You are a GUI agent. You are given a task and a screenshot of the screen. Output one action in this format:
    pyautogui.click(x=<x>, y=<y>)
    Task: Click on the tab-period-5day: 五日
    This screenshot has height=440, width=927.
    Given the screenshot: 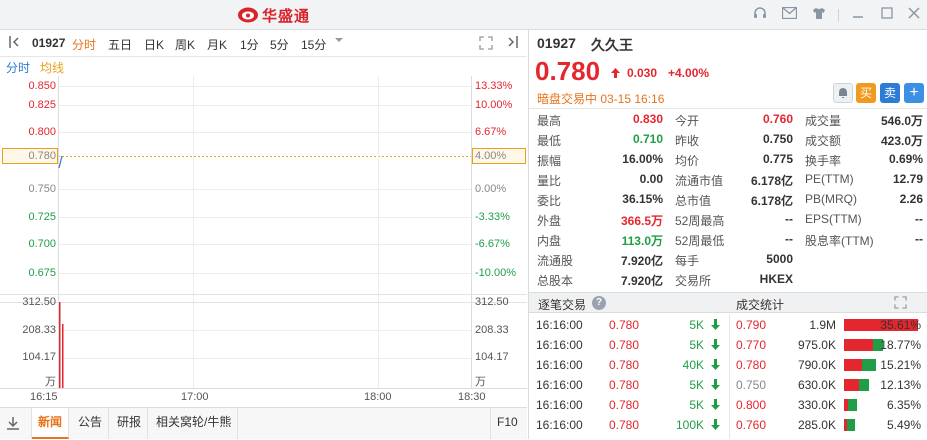 What is the action you would take?
    pyautogui.click(x=120, y=44)
    